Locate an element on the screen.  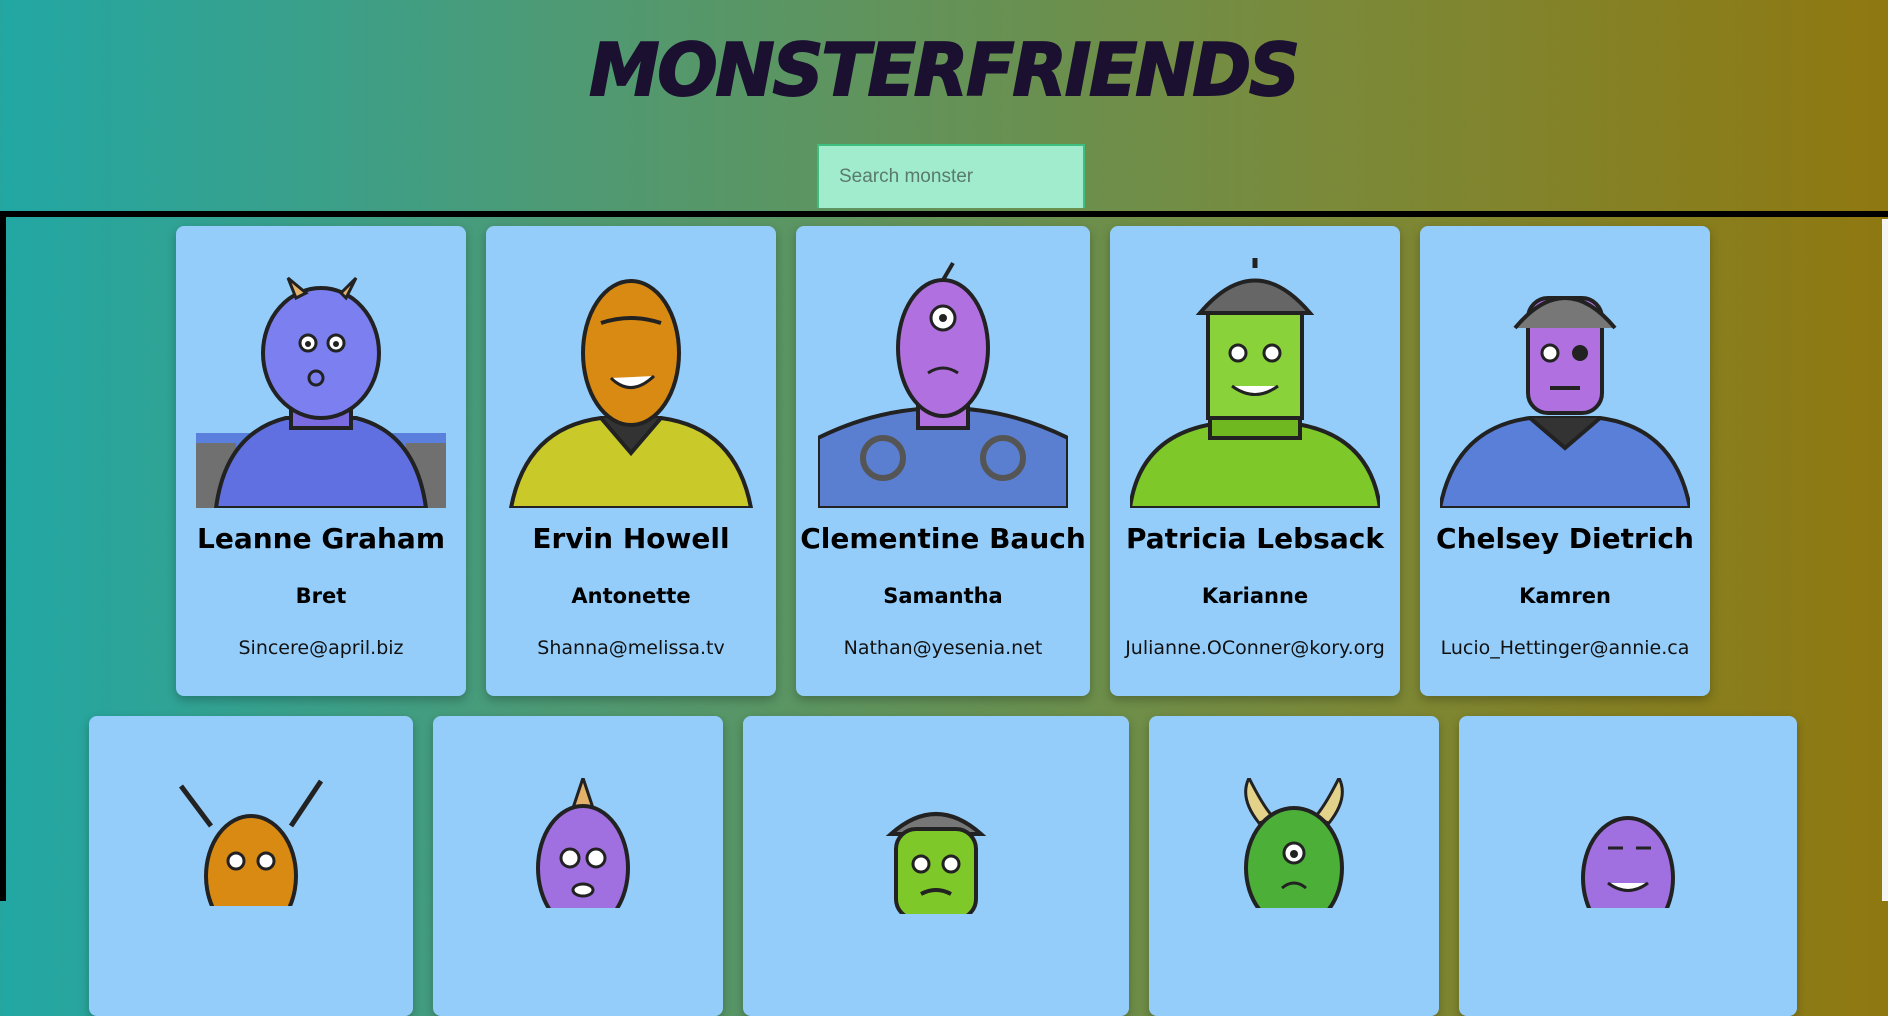
purple-cyclops-monster-icon is located at coordinates (943, 383).